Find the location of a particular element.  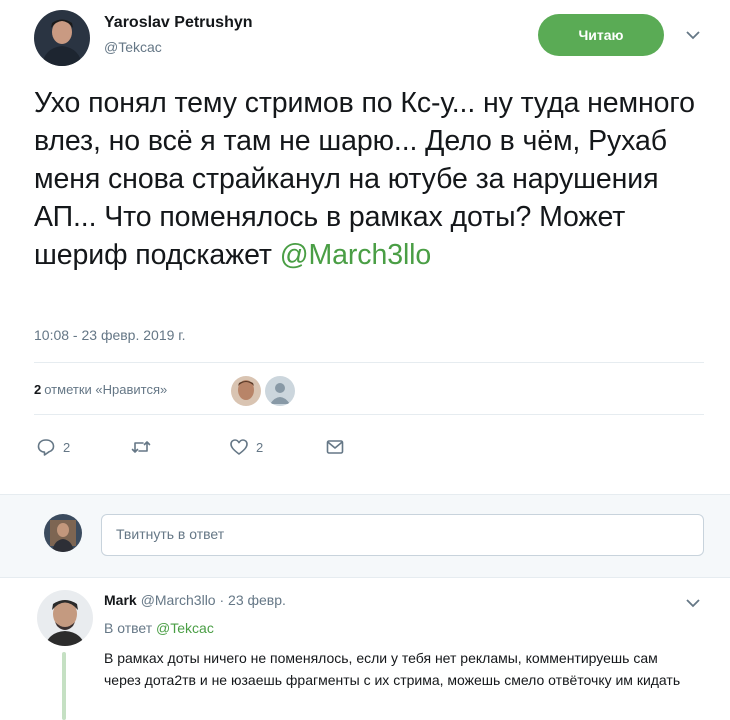

retweet-button is located at coordinates (144, 447).